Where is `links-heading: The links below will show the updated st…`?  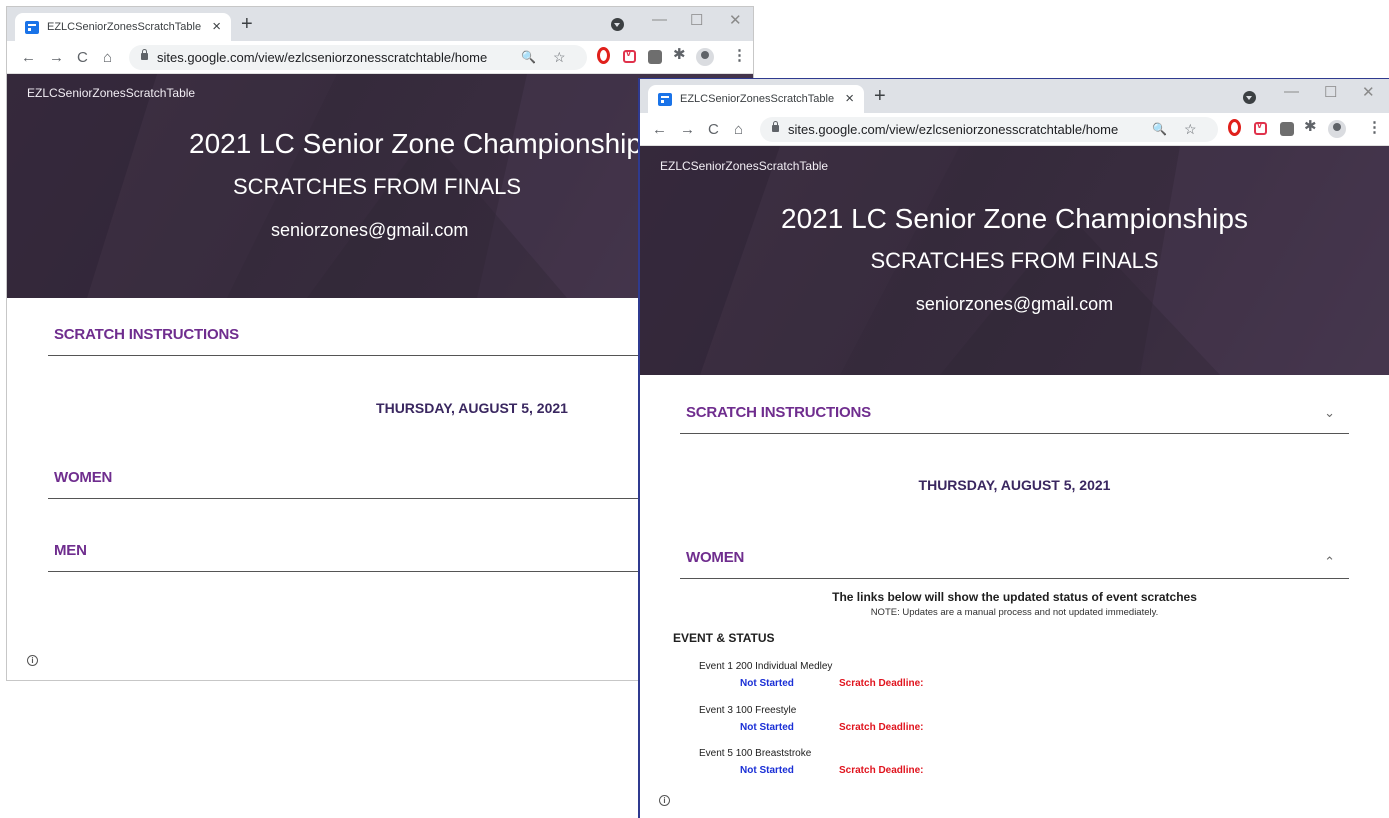
links-heading: The links below will show the updated st… is located at coordinates (1014, 597).